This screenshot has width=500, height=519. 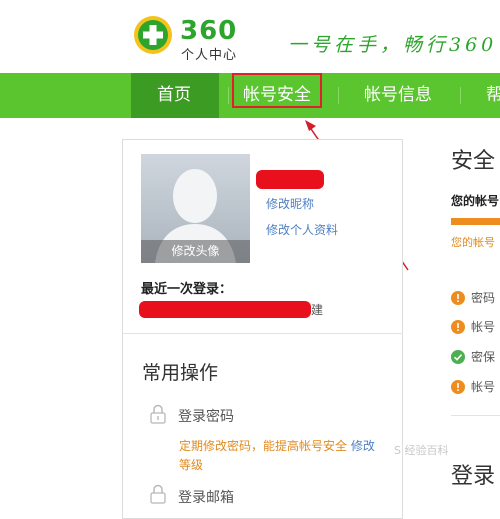 What do you see at coordinates (180, 373) in the screenshot?
I see `operations-title: 常用操作` at bounding box center [180, 373].